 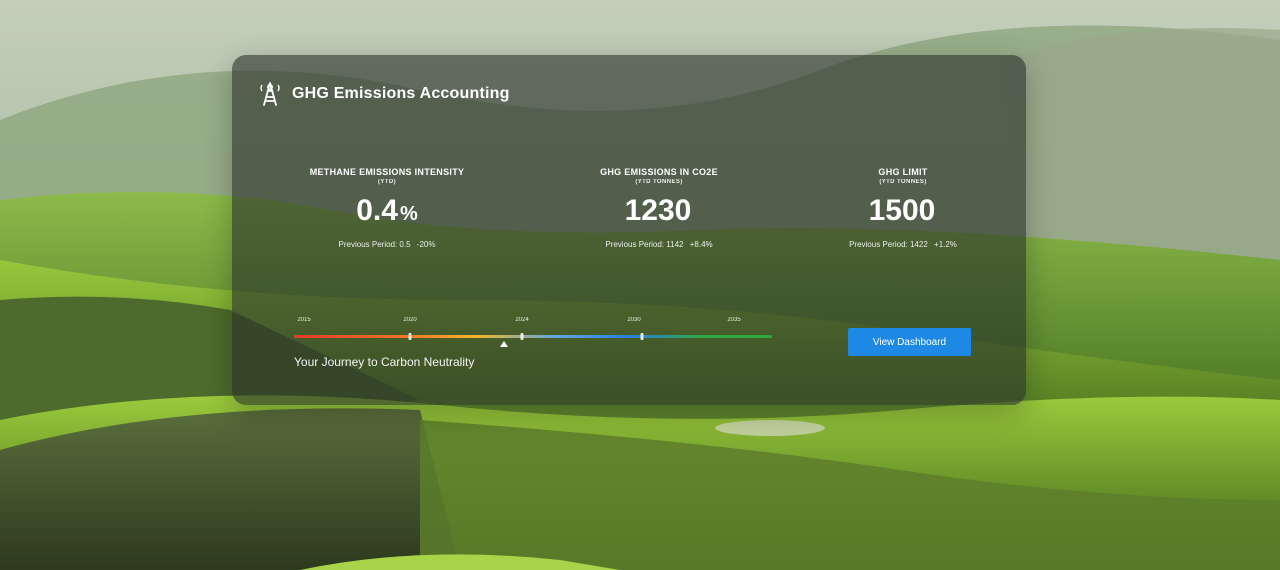 I want to click on timeline-label: Your Journey to Carbon Neutrality, so click(x=384, y=362).